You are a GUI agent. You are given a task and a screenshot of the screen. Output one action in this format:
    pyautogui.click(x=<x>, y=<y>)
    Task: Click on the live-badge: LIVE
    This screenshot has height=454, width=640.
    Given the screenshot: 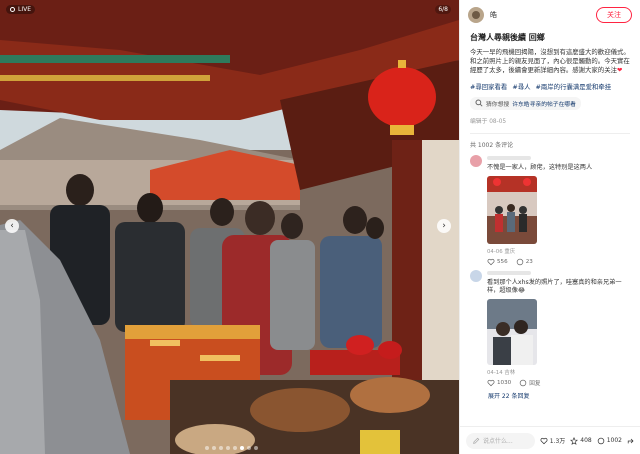 What is the action you would take?
    pyautogui.click(x=21, y=9)
    